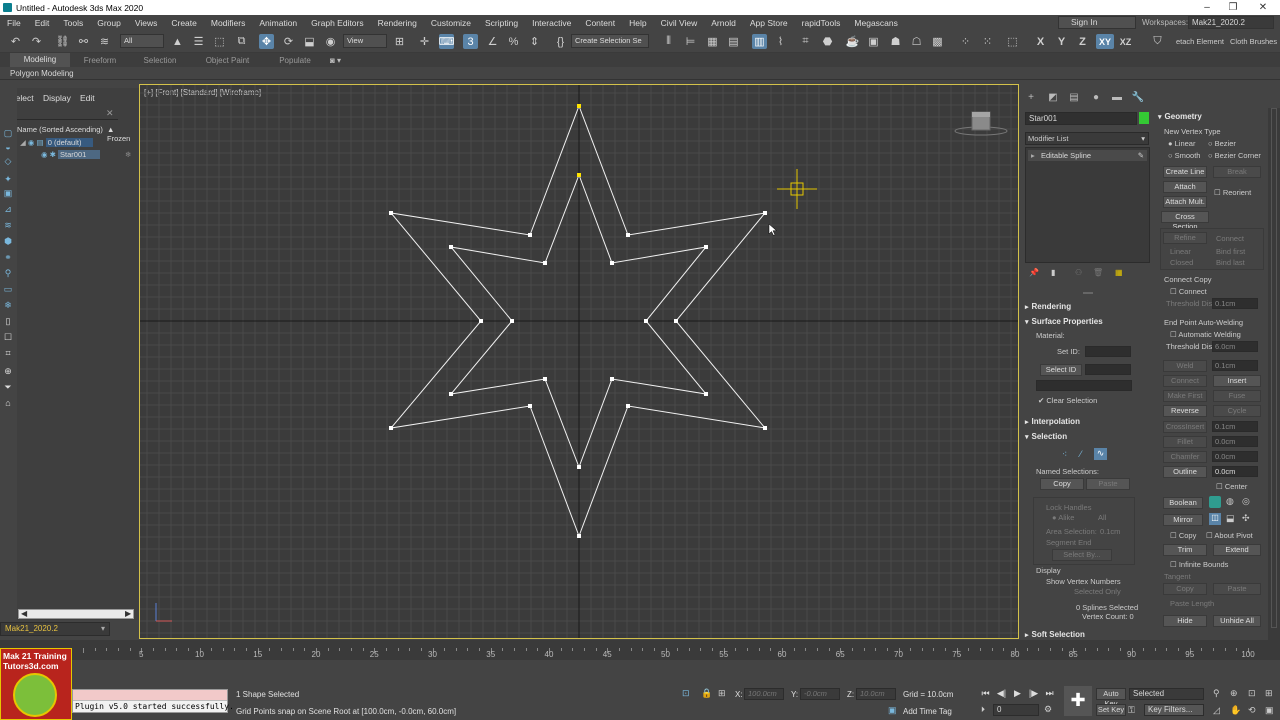 The width and height of the screenshot is (1280, 720). What do you see at coordinates (1046, 436) in the screenshot?
I see `rollout-selection: Selection` at bounding box center [1046, 436].